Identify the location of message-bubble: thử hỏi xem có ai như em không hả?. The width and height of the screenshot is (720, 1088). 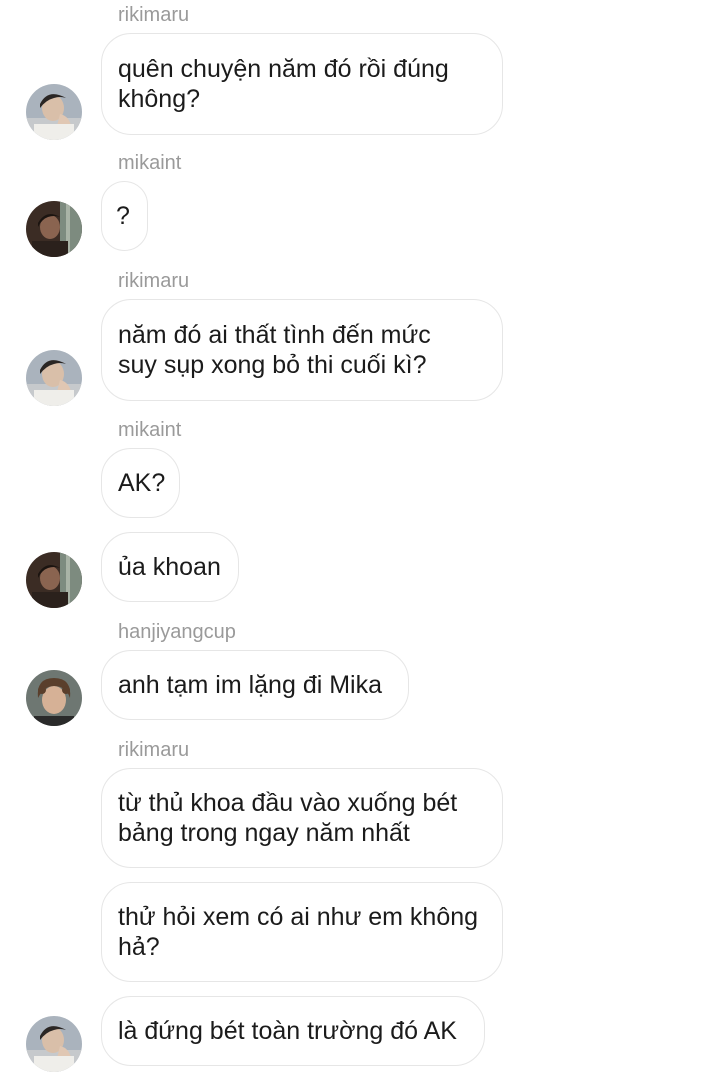
(302, 932).